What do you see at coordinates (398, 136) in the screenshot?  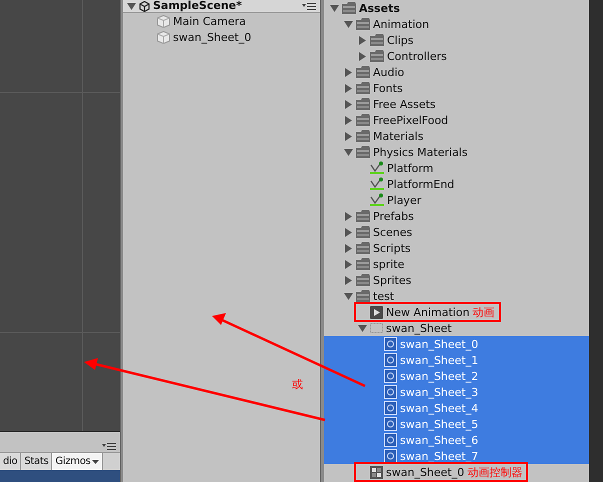 I see `asset-label: Materials` at bounding box center [398, 136].